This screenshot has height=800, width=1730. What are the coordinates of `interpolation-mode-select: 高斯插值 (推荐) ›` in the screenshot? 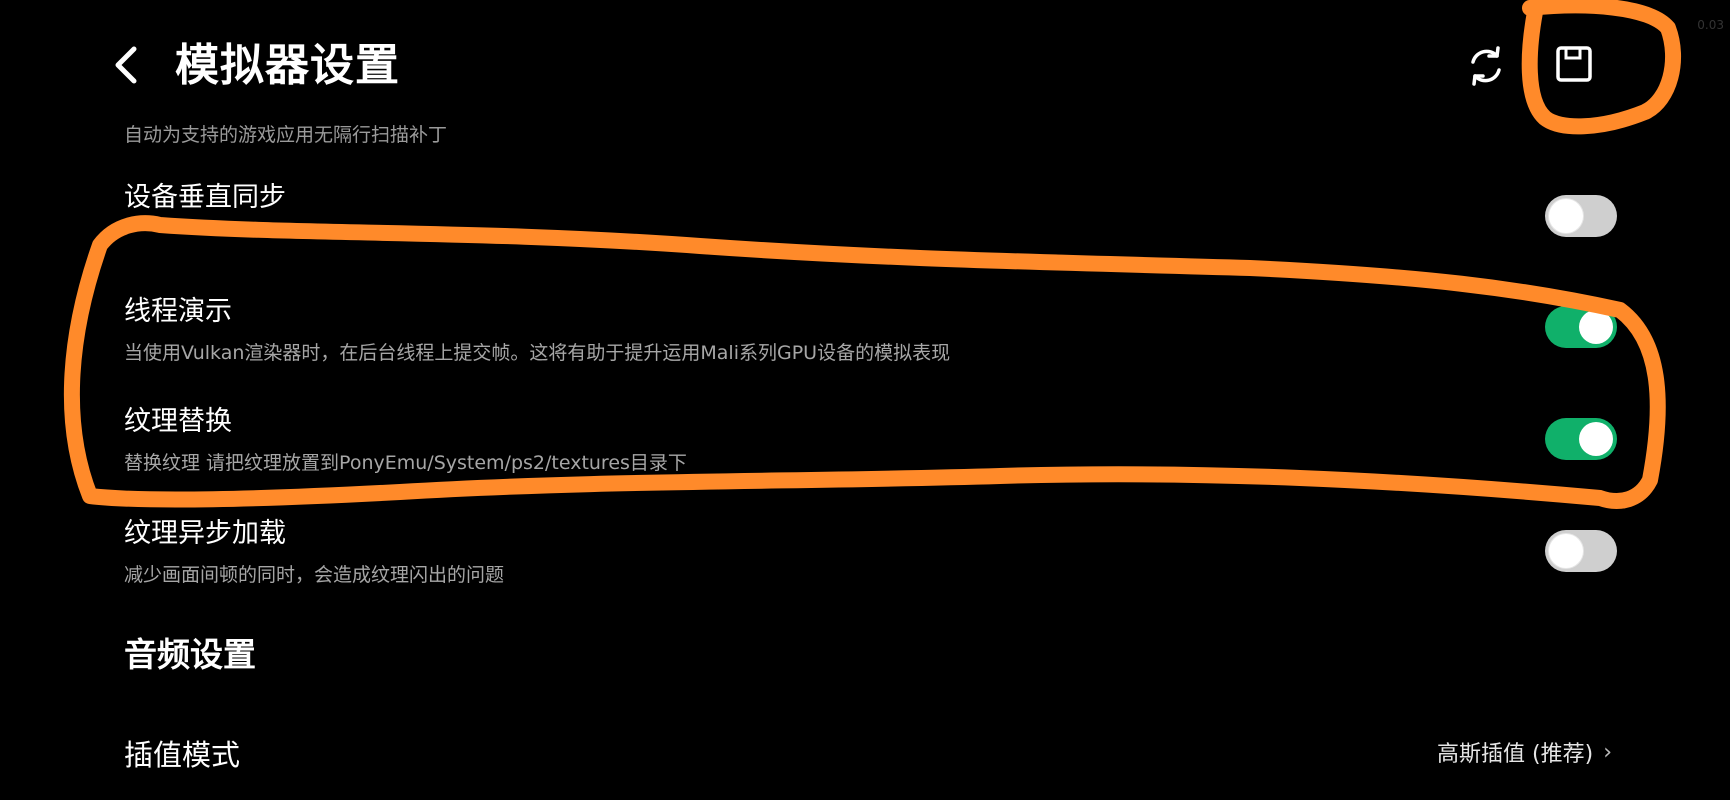 It's located at (1524, 752).